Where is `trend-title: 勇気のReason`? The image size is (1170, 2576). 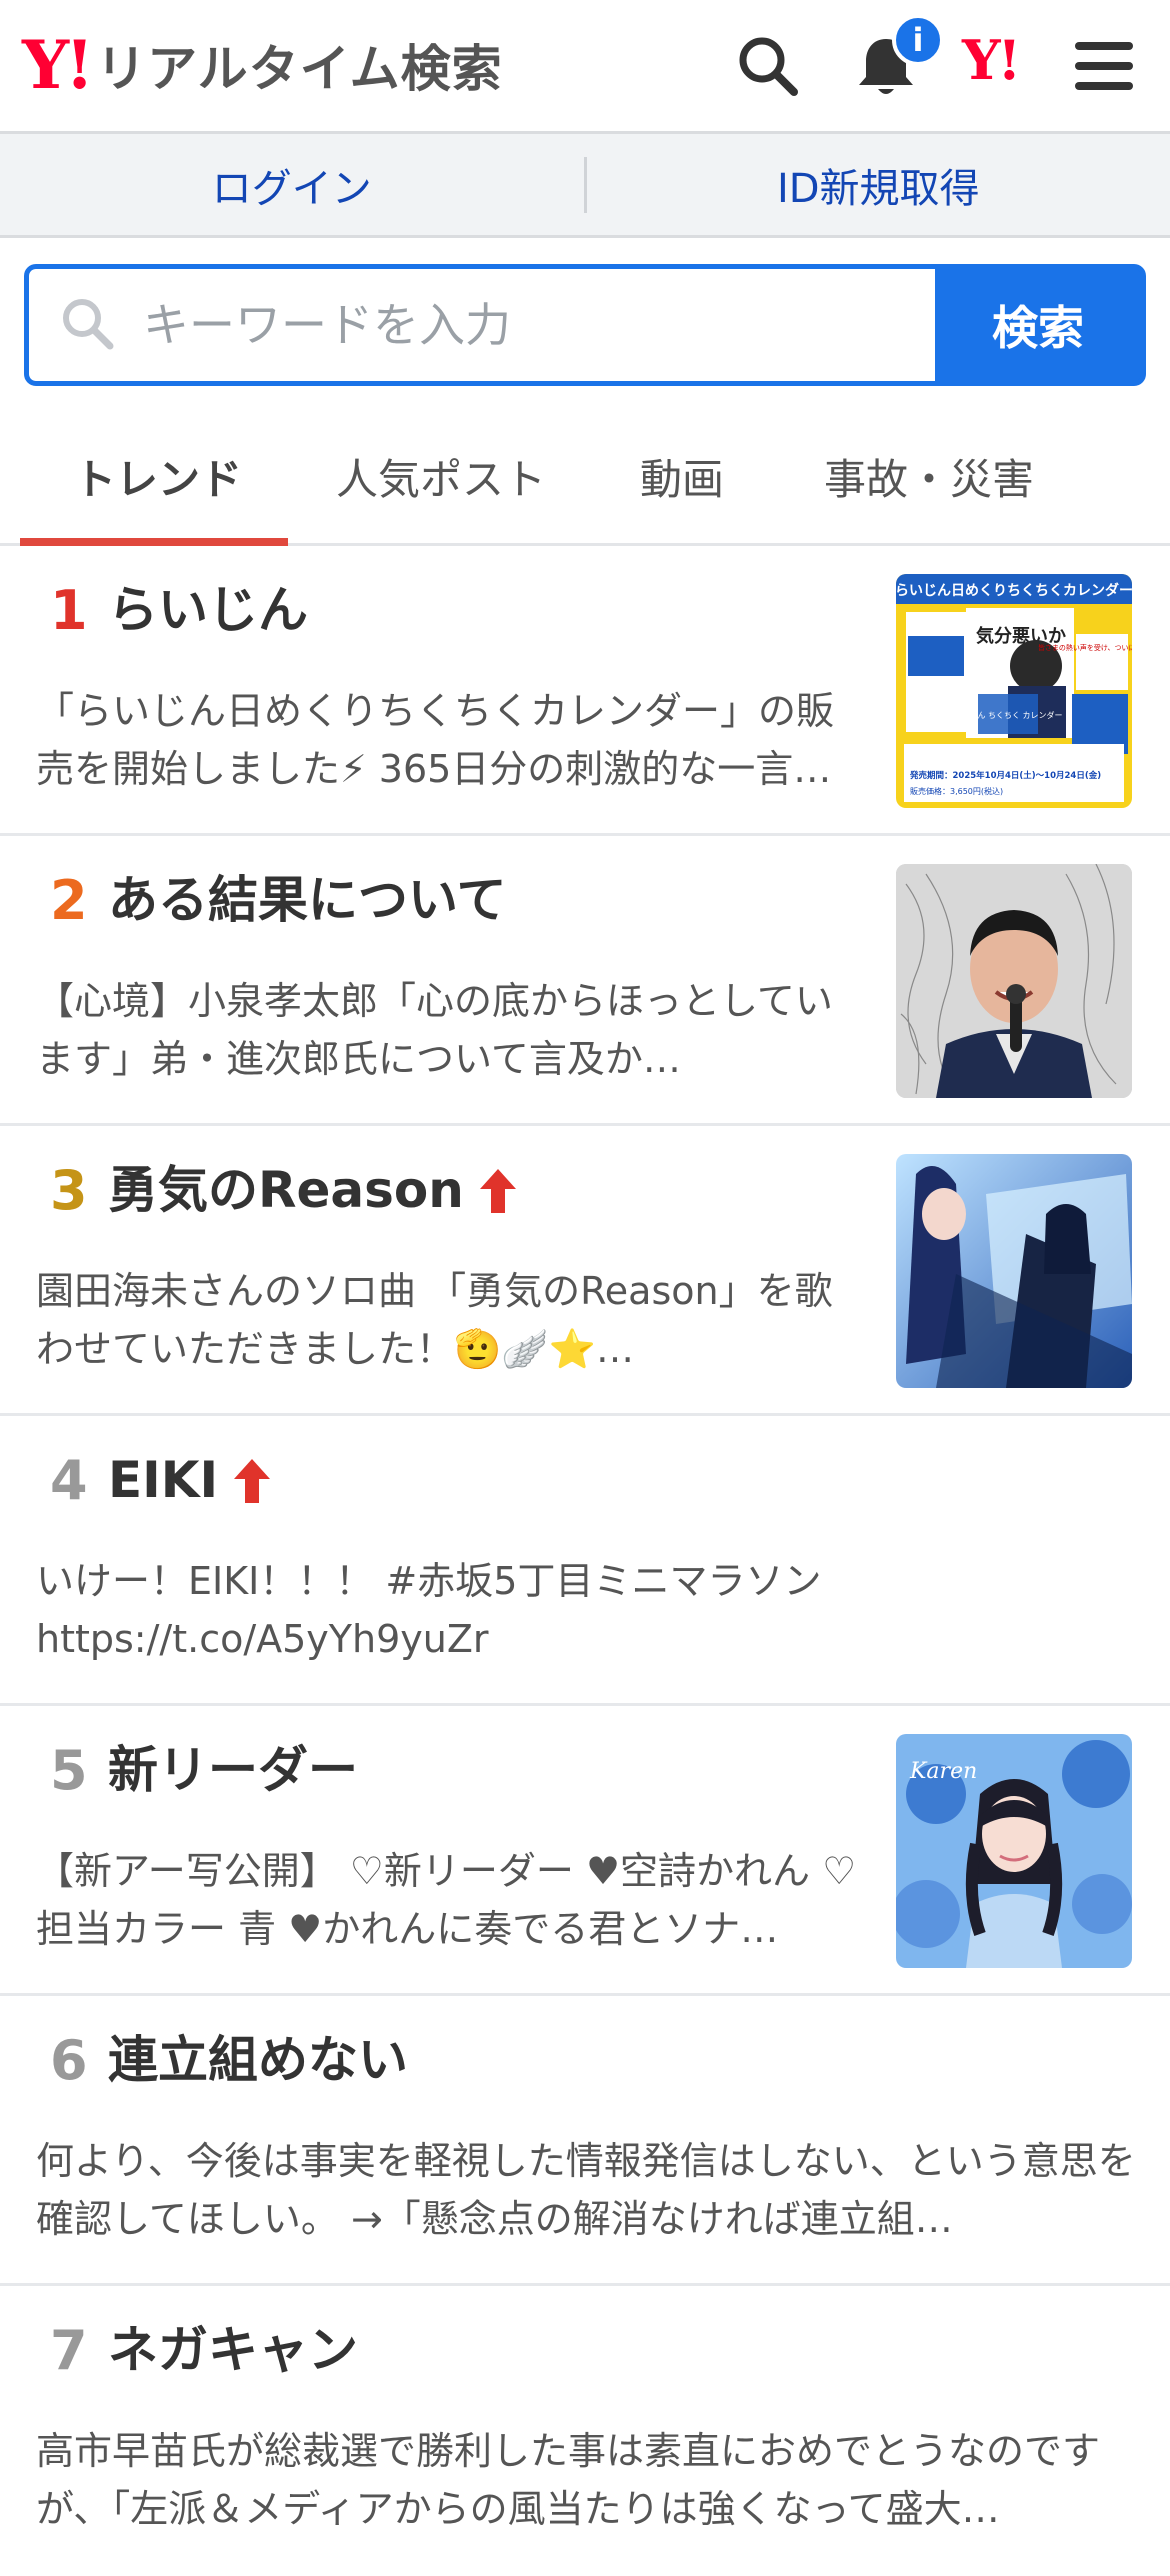
trend-title: 勇気のReason is located at coordinates (313, 1191).